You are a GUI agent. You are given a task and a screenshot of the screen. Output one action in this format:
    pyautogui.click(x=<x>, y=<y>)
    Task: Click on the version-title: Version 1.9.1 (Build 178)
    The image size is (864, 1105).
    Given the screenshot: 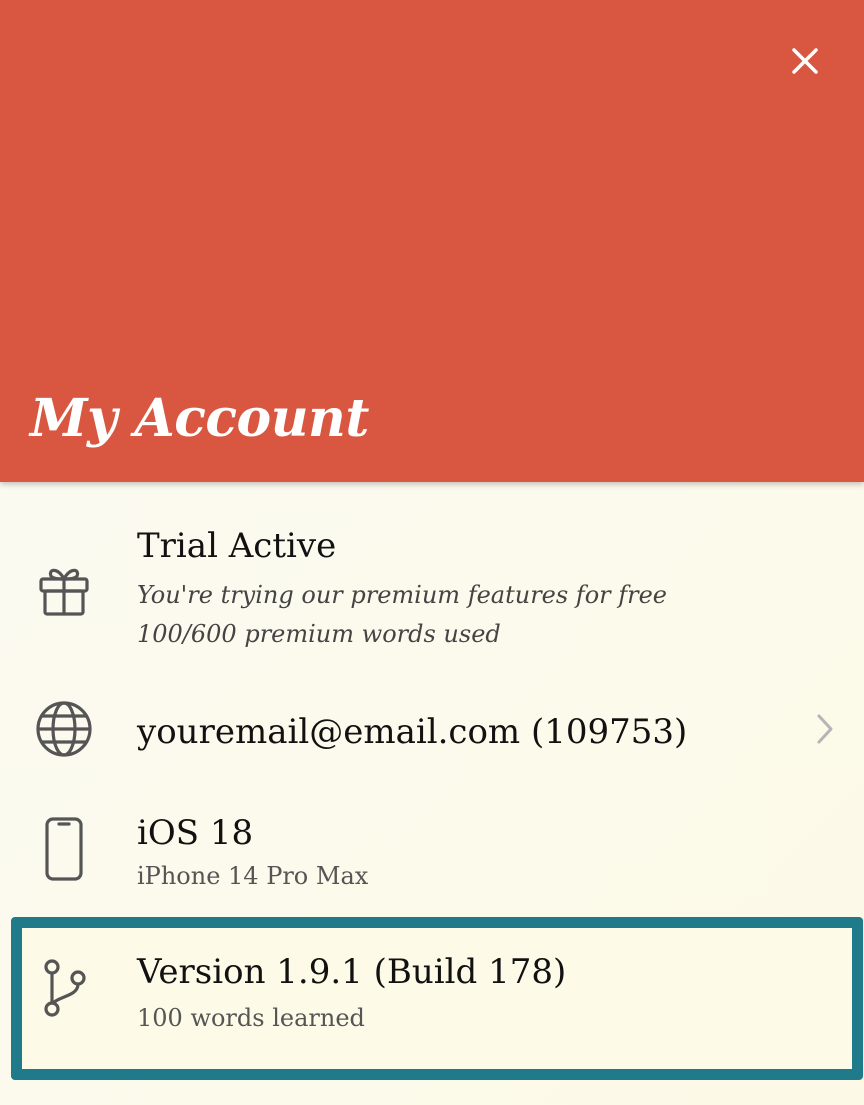 What is the action you would take?
    pyautogui.click(x=352, y=972)
    